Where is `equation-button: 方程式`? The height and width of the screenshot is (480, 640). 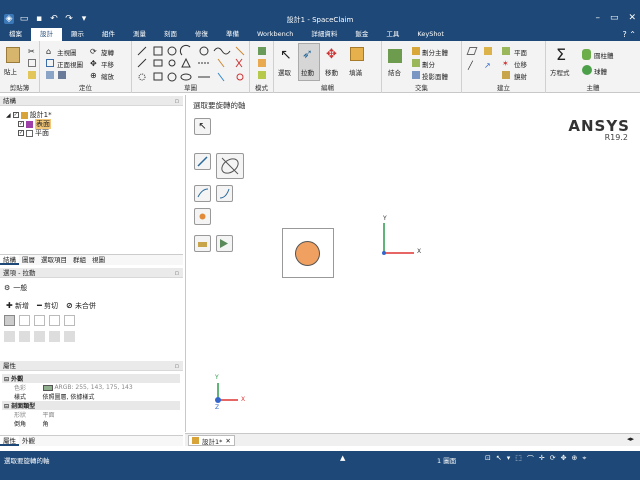 equation-button: 方程式 is located at coordinates (560, 72).